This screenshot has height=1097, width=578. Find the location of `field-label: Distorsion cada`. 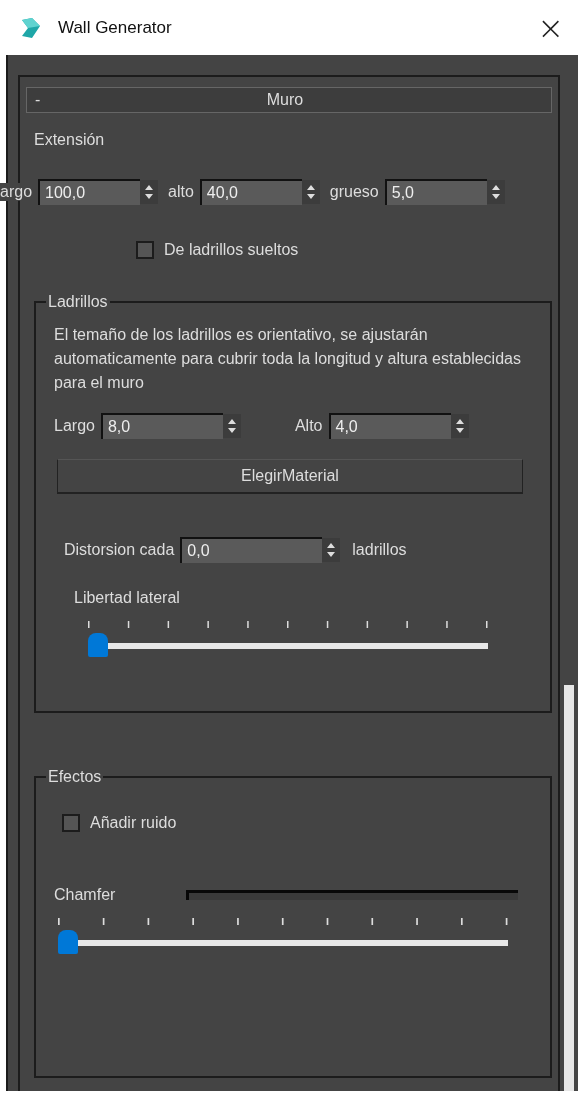

field-label: Distorsion cada is located at coordinates (119, 550).